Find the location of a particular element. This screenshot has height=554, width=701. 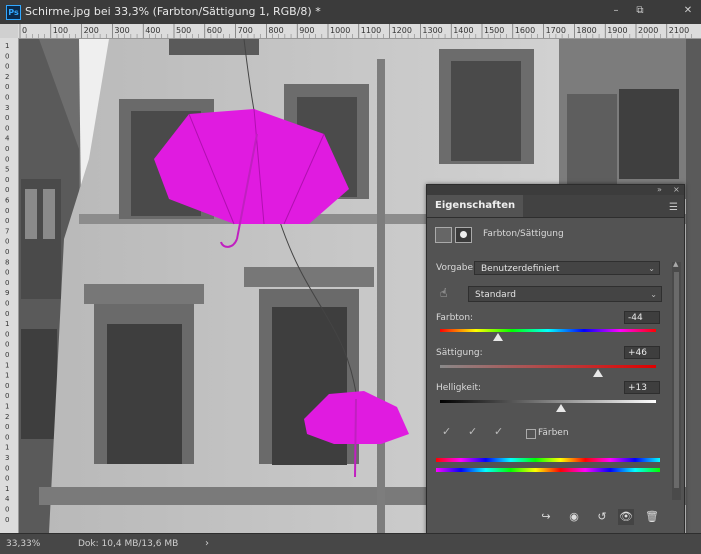

panel-scrollbar: ▲ is located at coordinates (676, 380).